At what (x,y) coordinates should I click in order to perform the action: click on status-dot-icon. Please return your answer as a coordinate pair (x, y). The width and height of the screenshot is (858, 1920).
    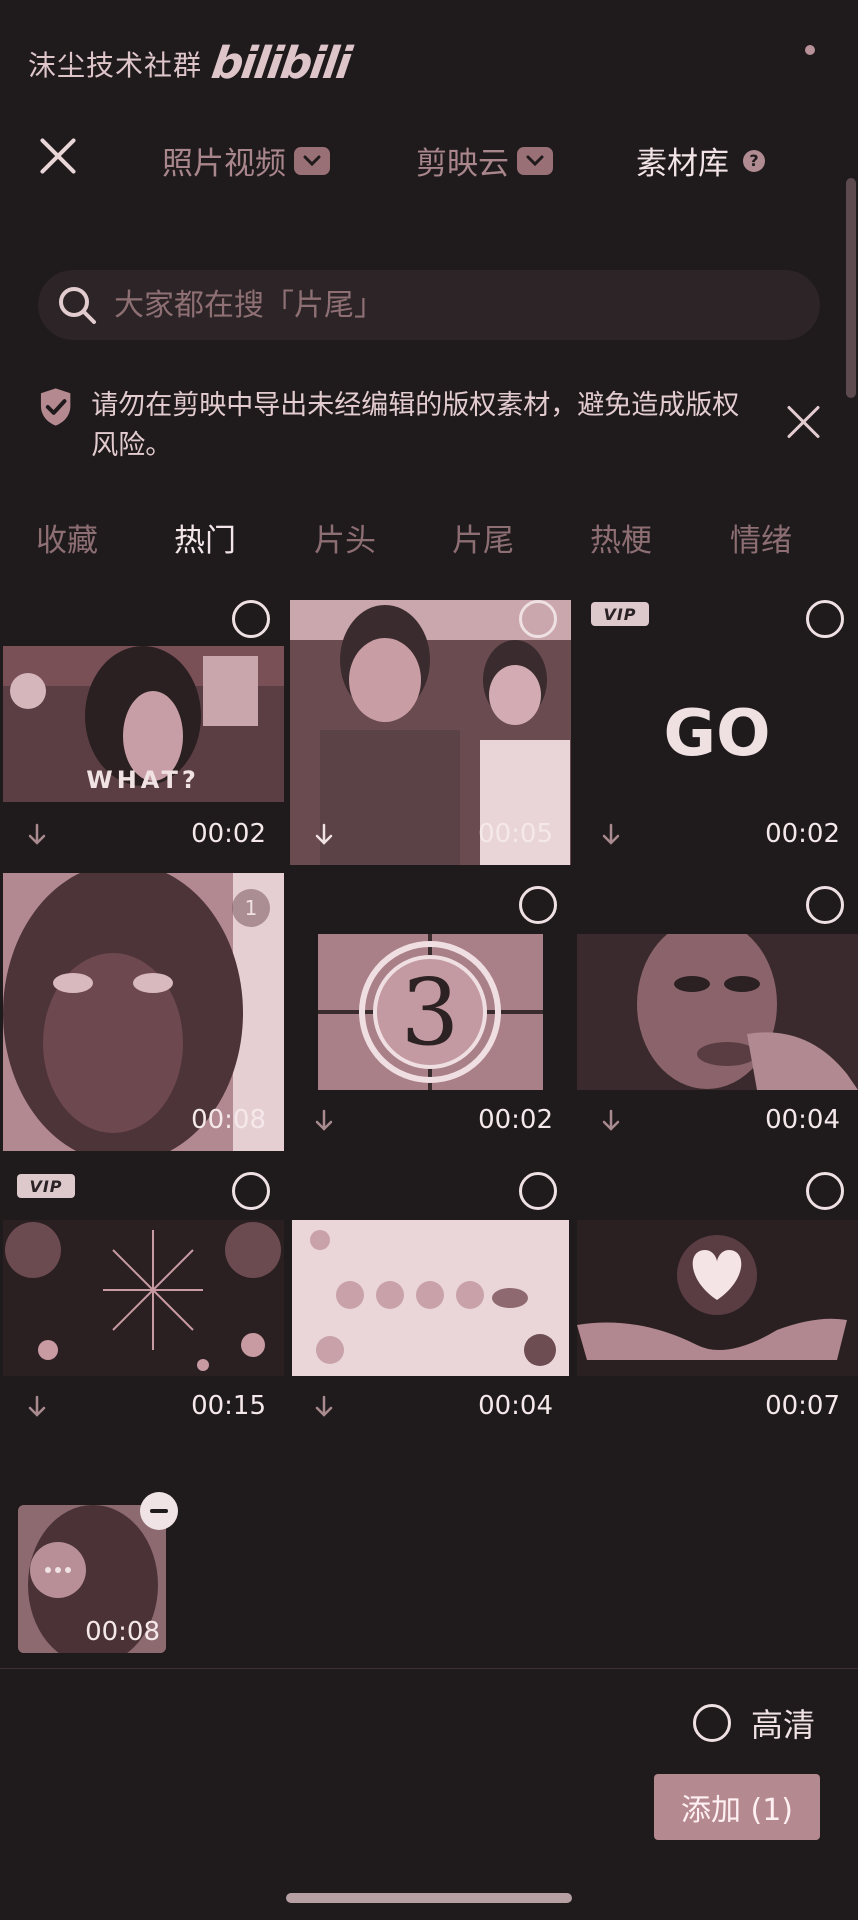
    Looking at the image, I should click on (810, 50).